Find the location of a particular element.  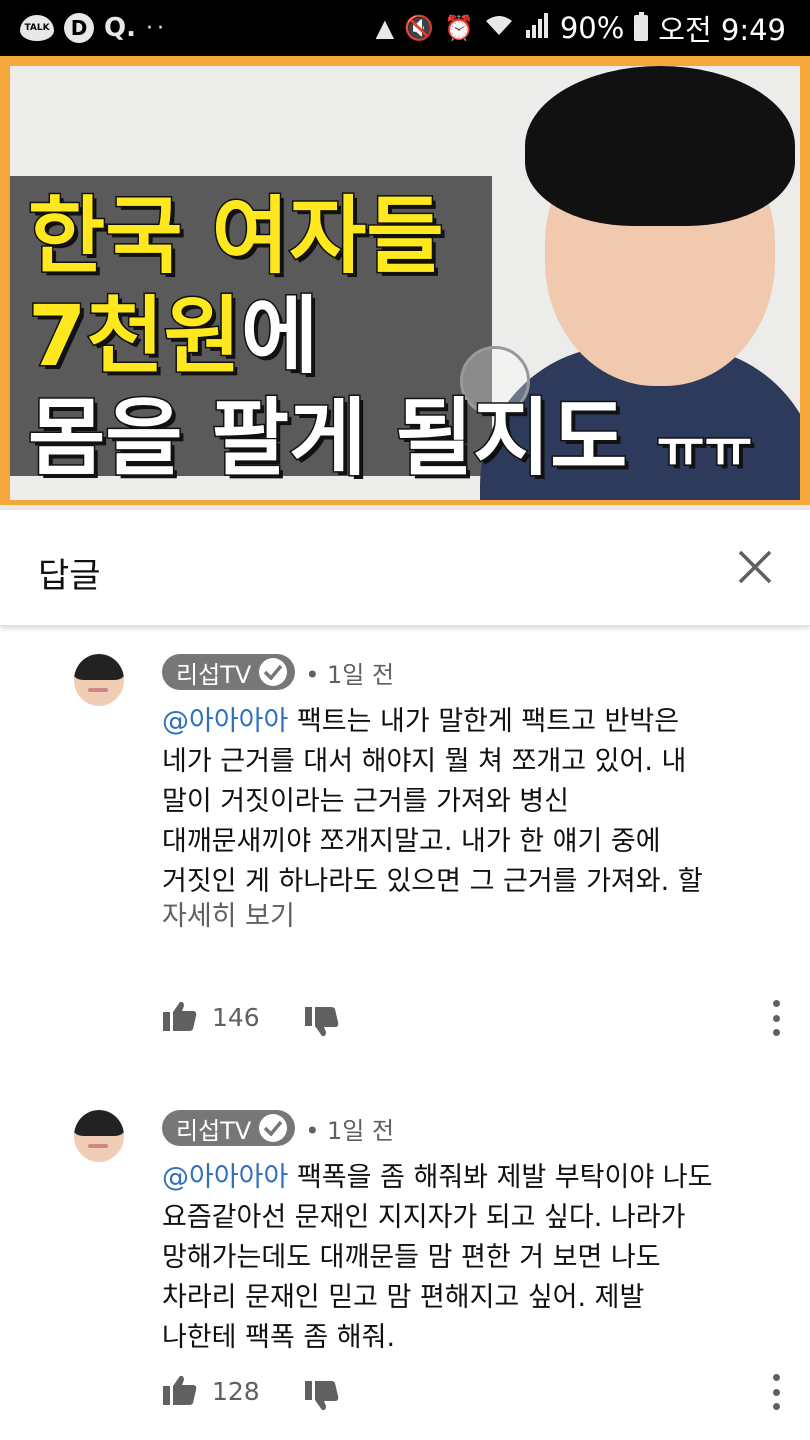

headline-line-2: 7천원에 is located at coordinates (172, 336).